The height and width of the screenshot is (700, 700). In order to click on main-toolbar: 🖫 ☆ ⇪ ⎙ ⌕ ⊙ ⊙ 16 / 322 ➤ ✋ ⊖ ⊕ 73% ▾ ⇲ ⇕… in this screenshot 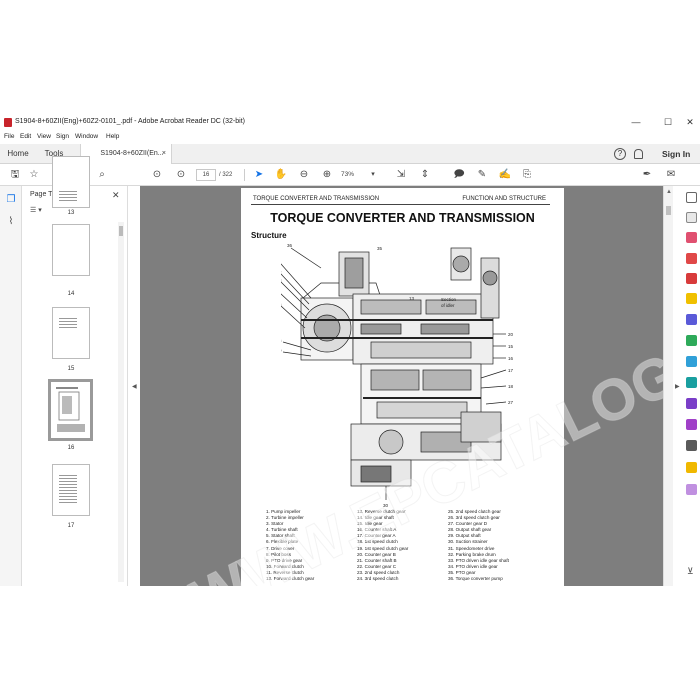, I will do `click(350, 175)`.